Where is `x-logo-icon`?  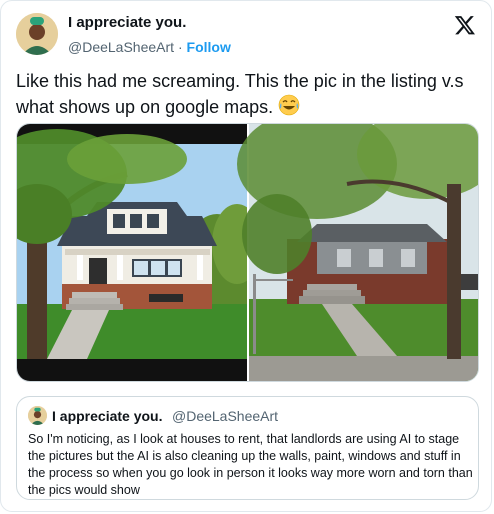 x-logo-icon is located at coordinates (465, 25).